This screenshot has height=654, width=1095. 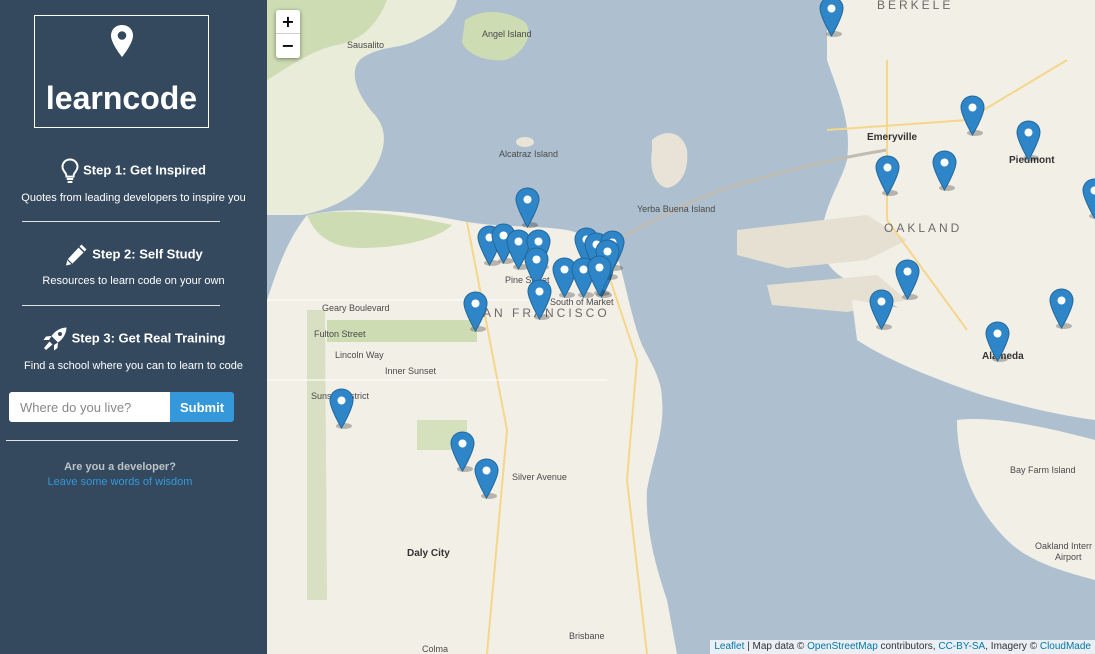 I want to click on map-label: Bay Farm Island, so click(x=1043, y=470).